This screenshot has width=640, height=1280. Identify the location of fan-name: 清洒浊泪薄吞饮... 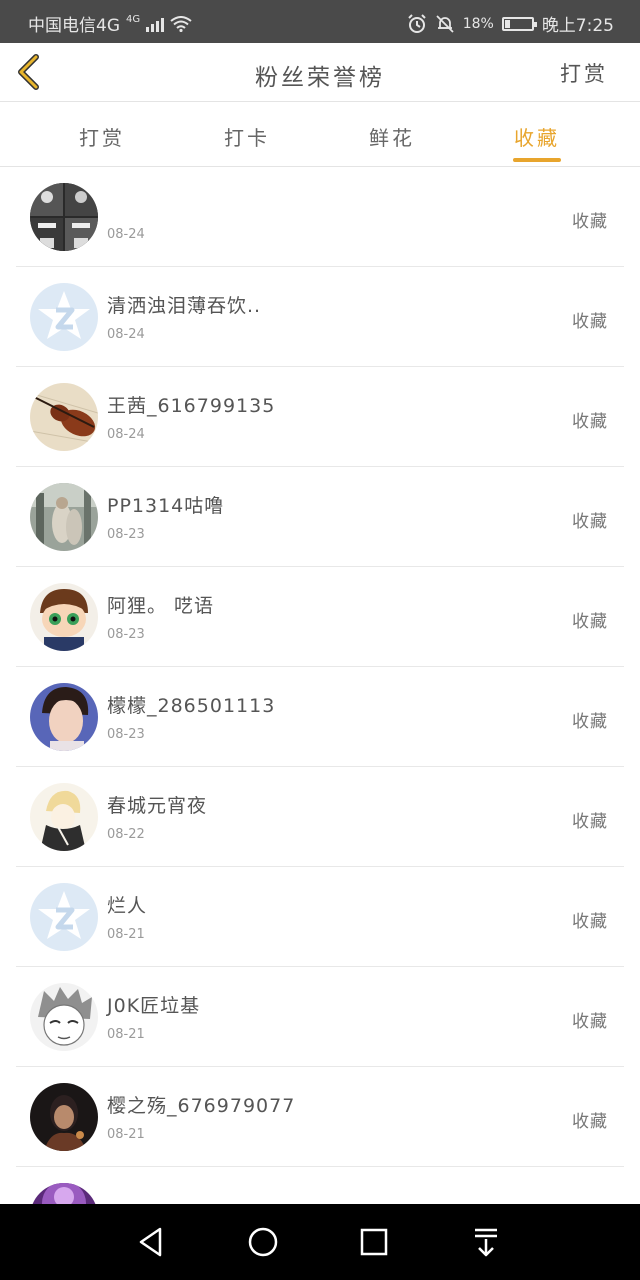
(184, 306).